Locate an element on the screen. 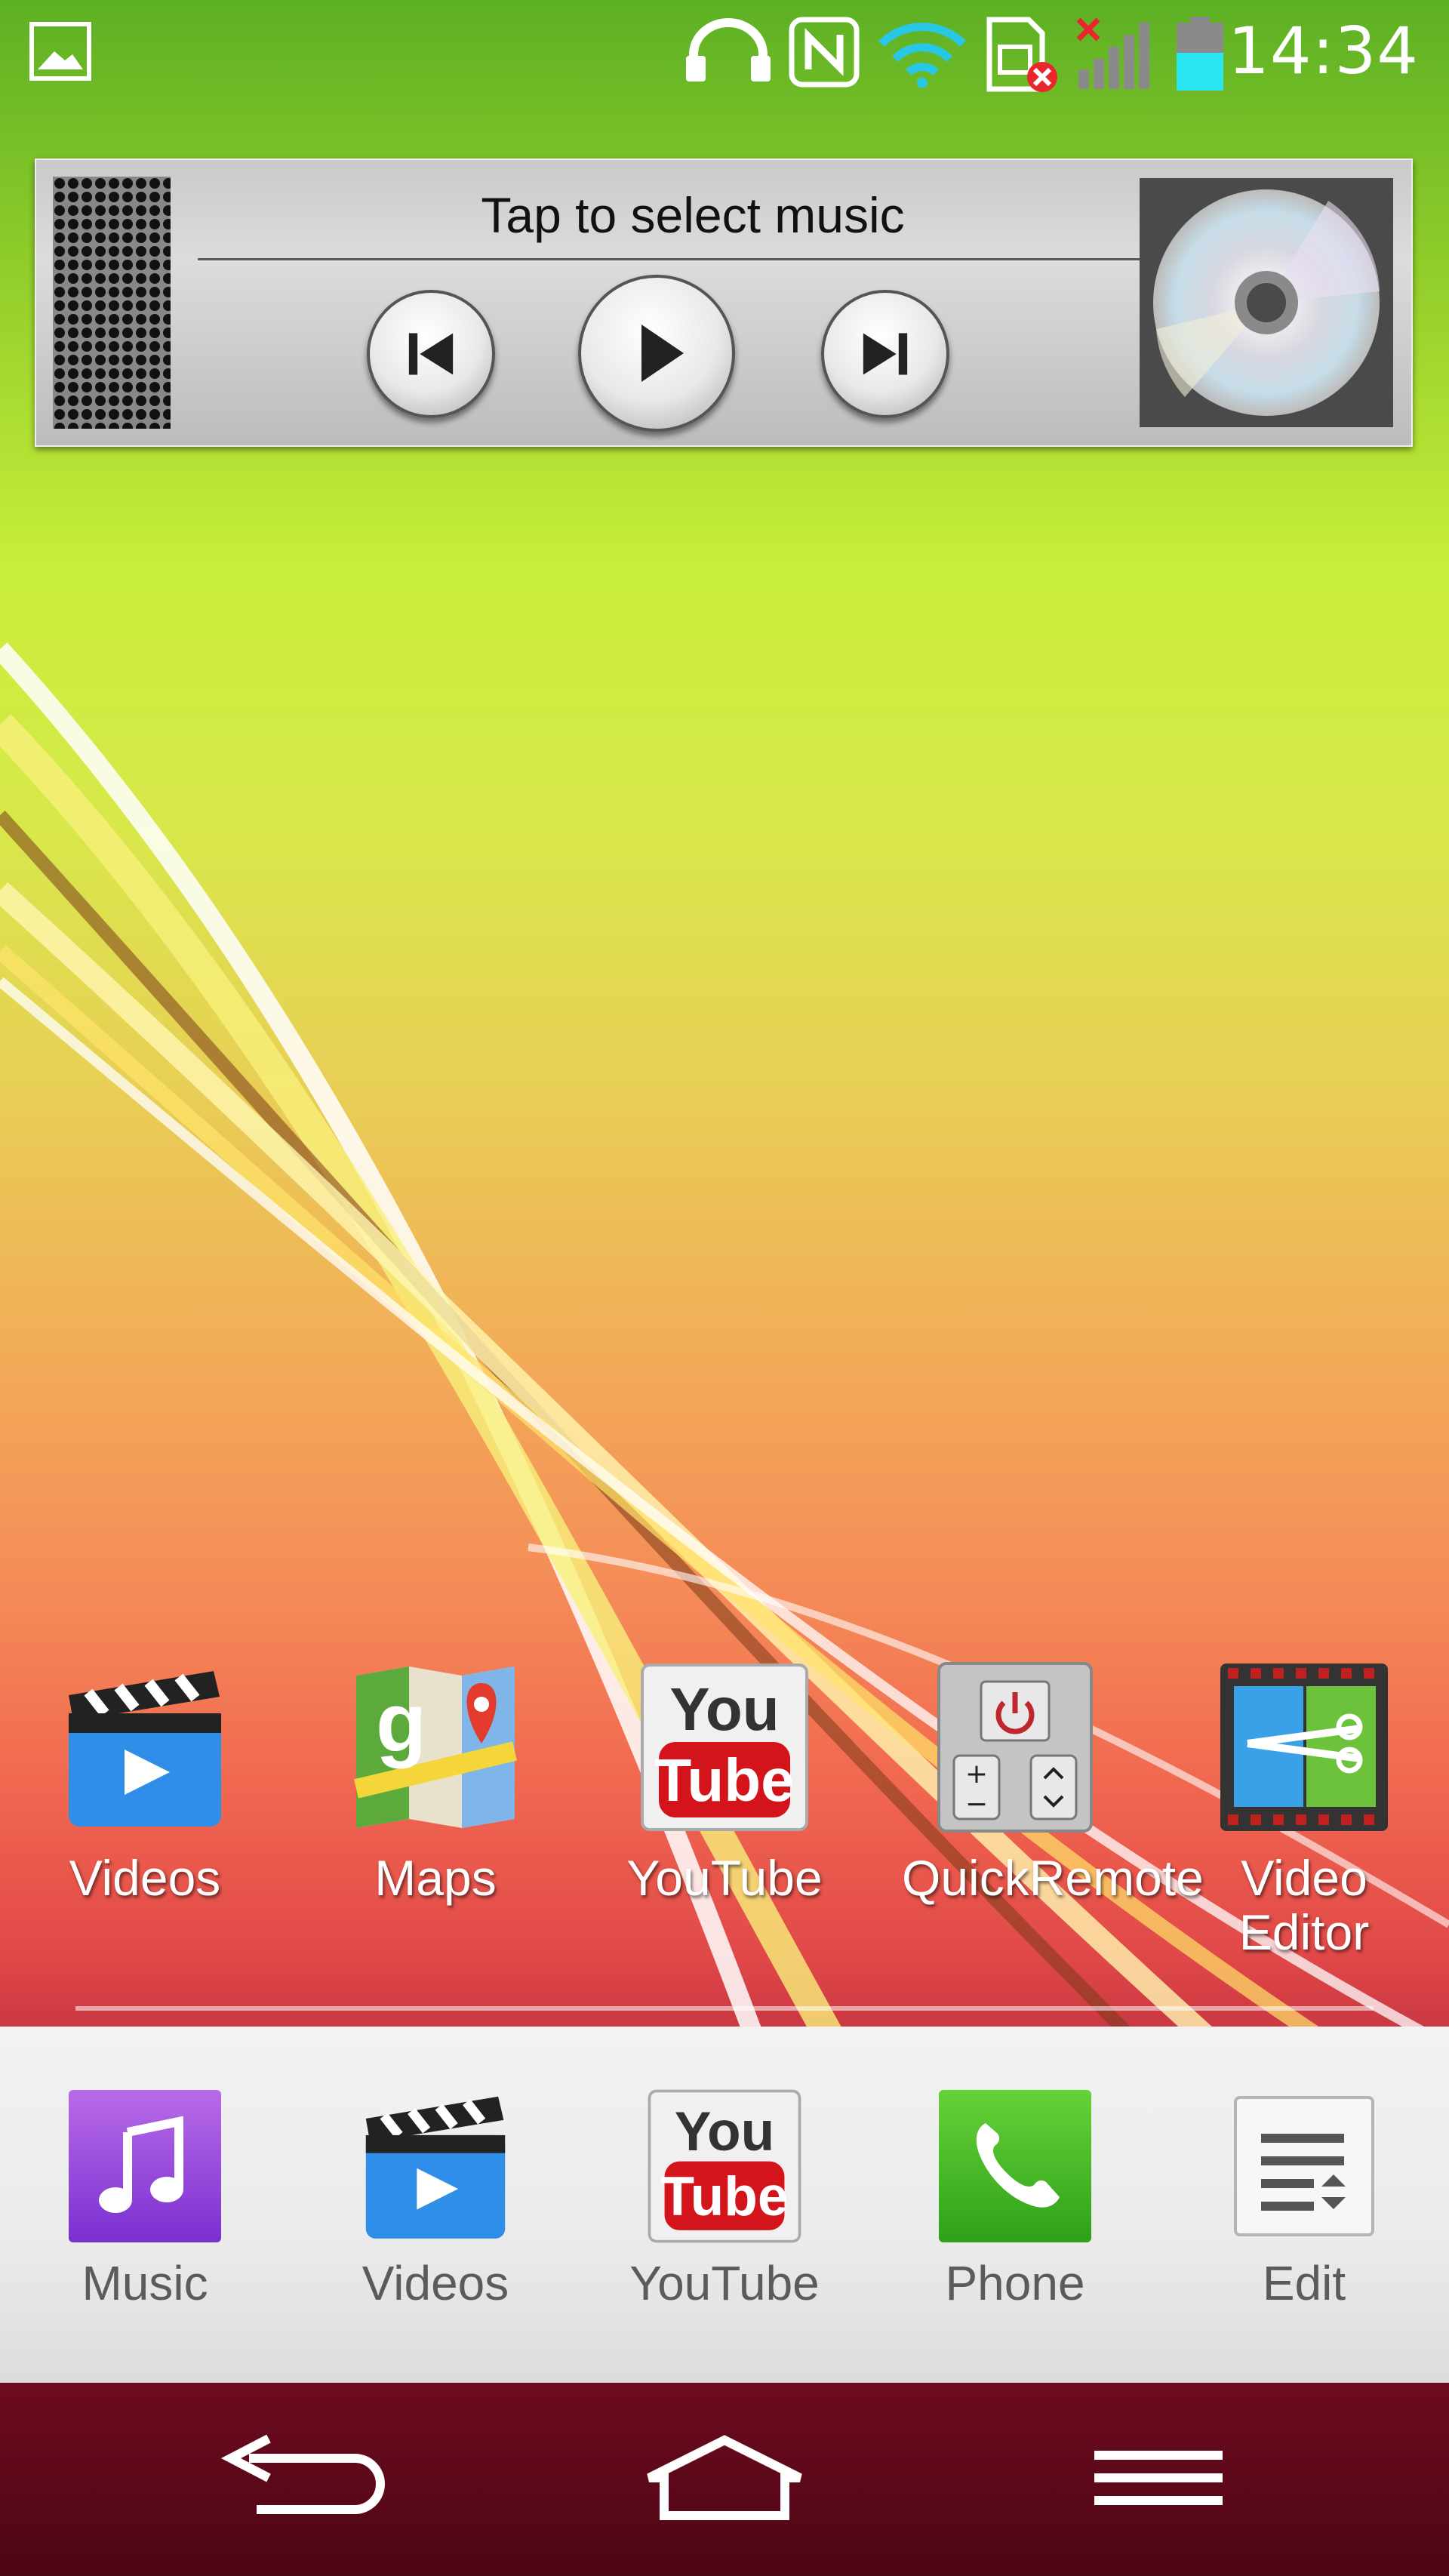 Image resolution: width=1449 pixels, height=2576 pixels. app-label: Edit is located at coordinates (1304, 2283).